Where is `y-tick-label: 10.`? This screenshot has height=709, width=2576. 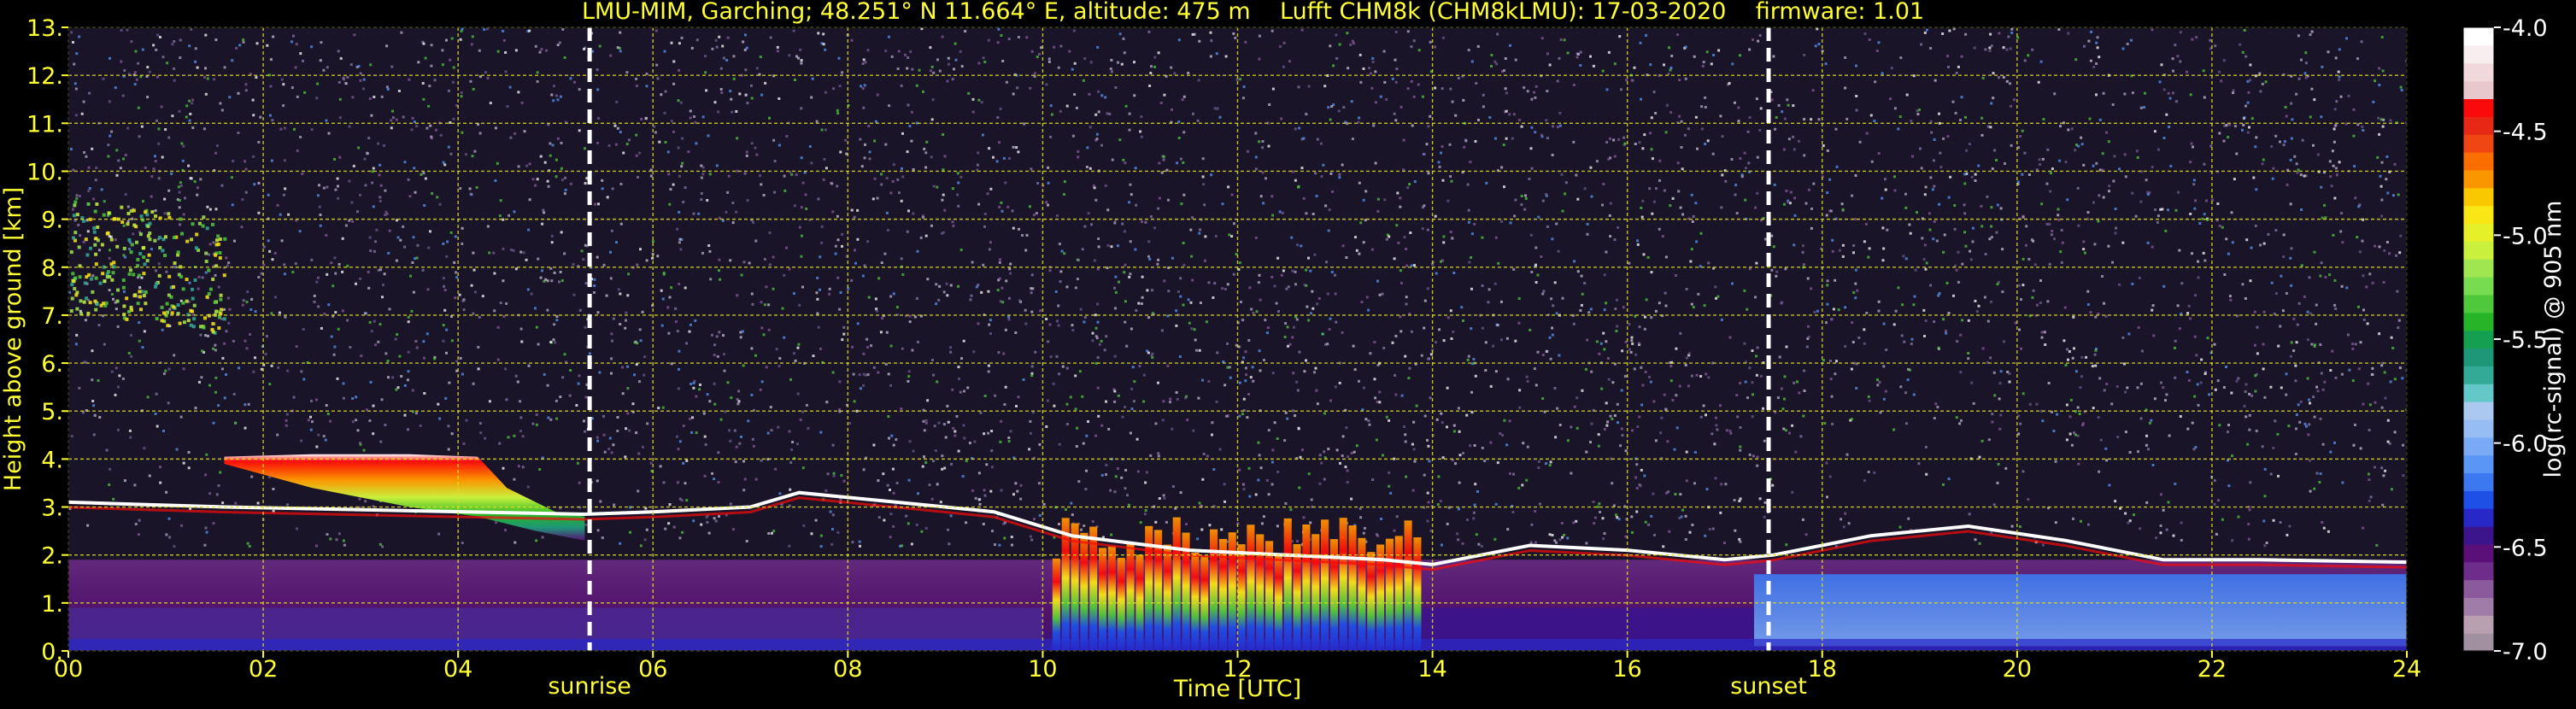 y-tick-label: 10. is located at coordinates (44, 172).